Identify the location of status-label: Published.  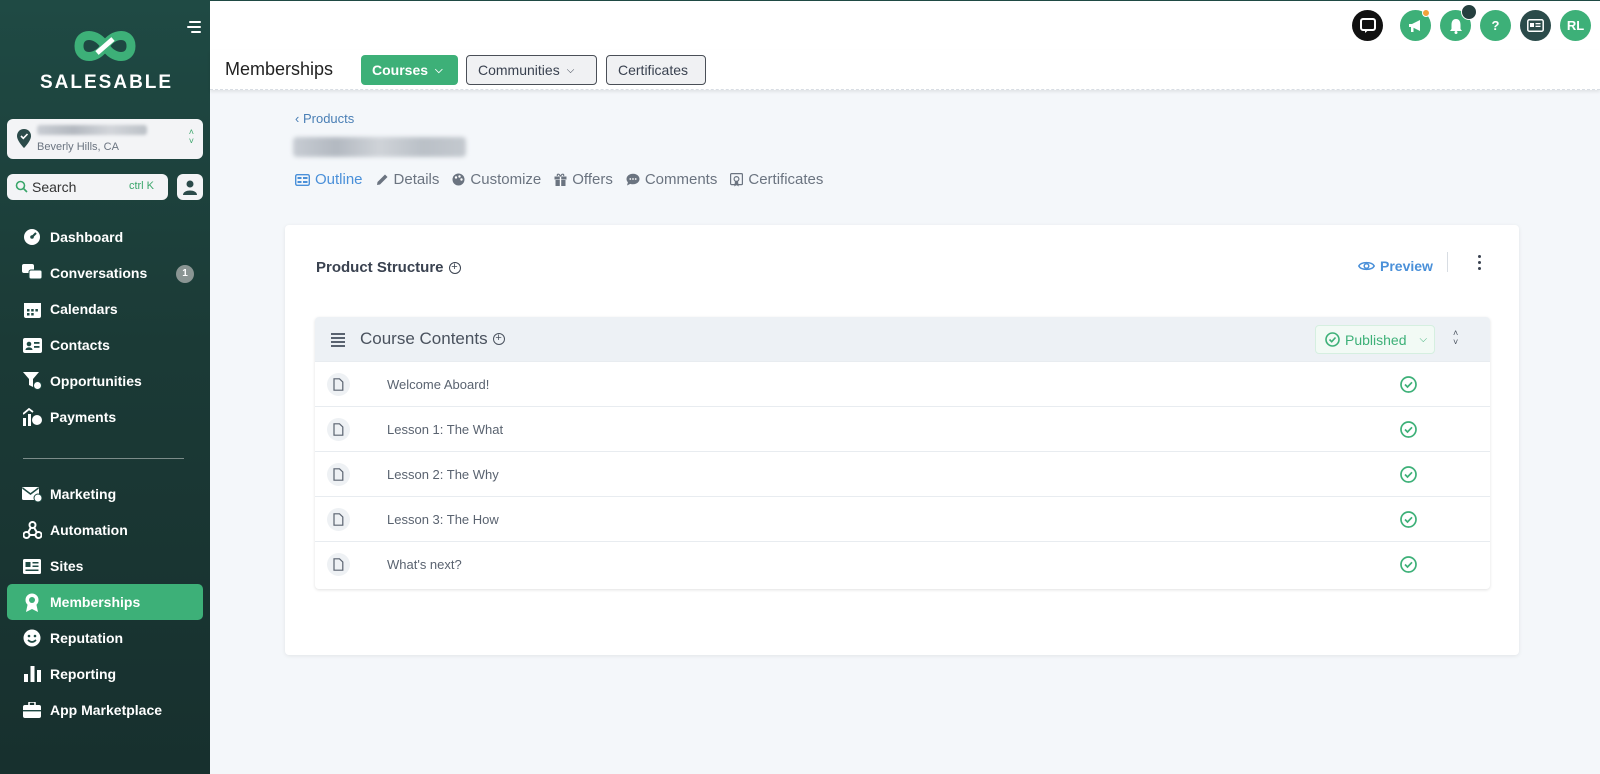
(1376, 339).